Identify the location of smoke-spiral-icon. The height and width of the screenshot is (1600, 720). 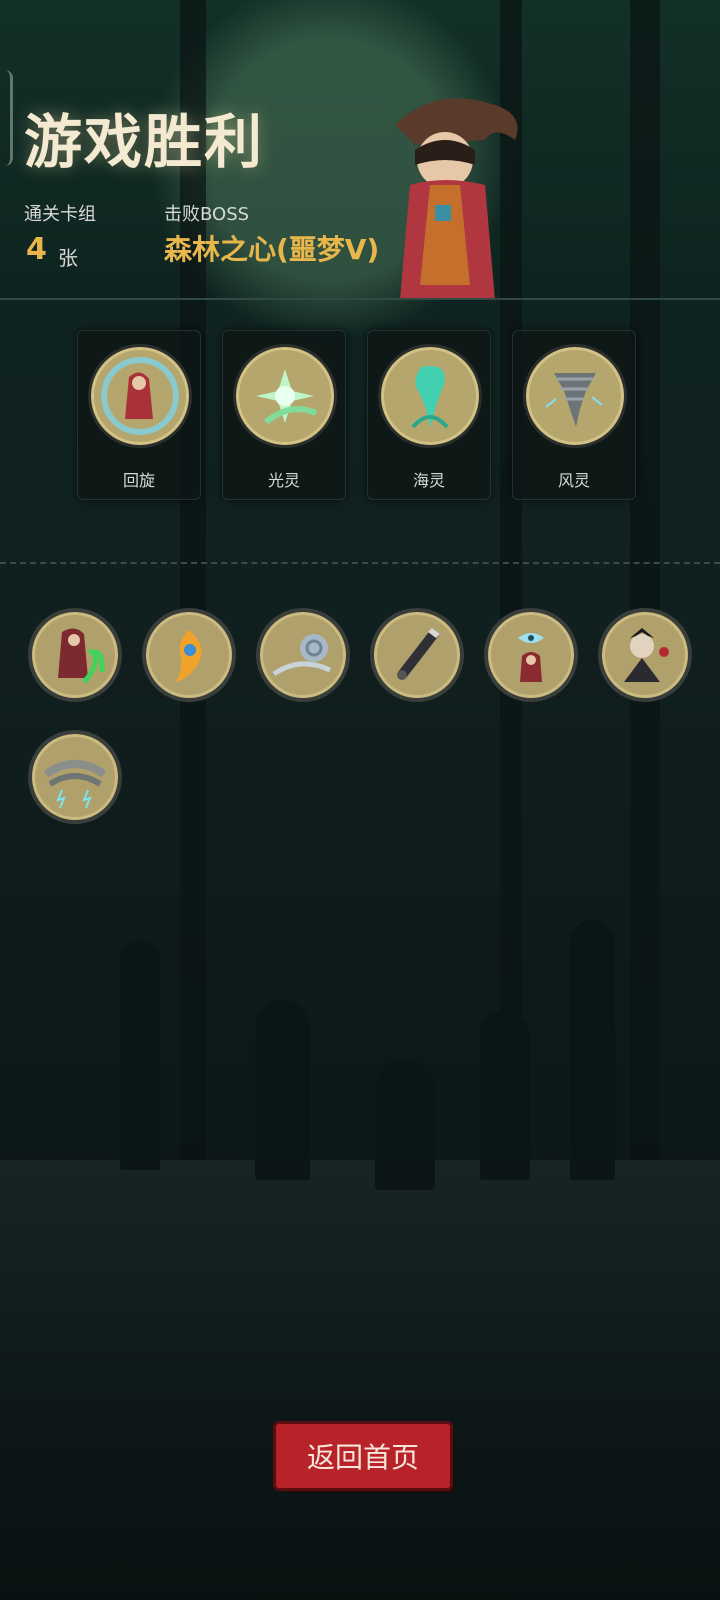
(303, 655).